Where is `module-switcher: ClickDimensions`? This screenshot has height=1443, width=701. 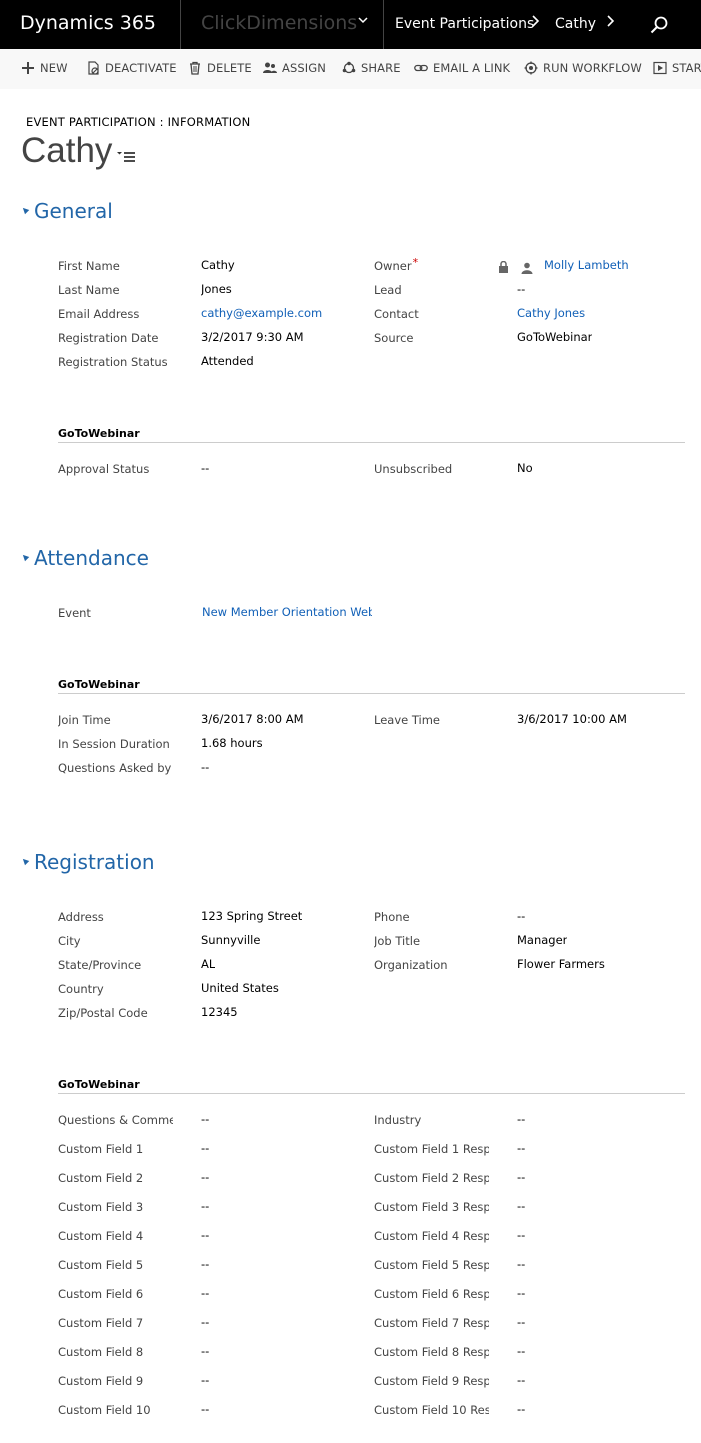 module-switcher: ClickDimensions is located at coordinates (283, 24).